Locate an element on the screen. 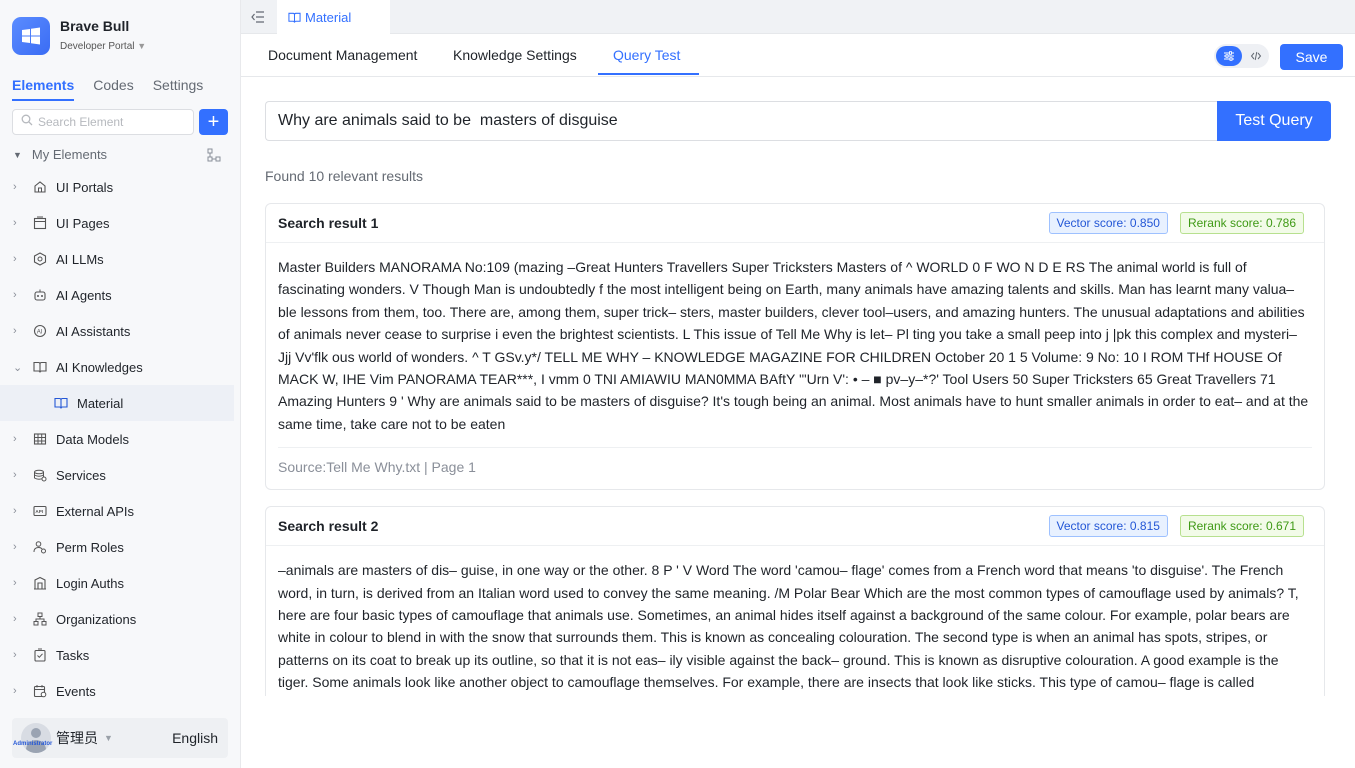 This screenshot has height=768, width=1355. sidebar-item-label: UI Pages is located at coordinates (83, 223).